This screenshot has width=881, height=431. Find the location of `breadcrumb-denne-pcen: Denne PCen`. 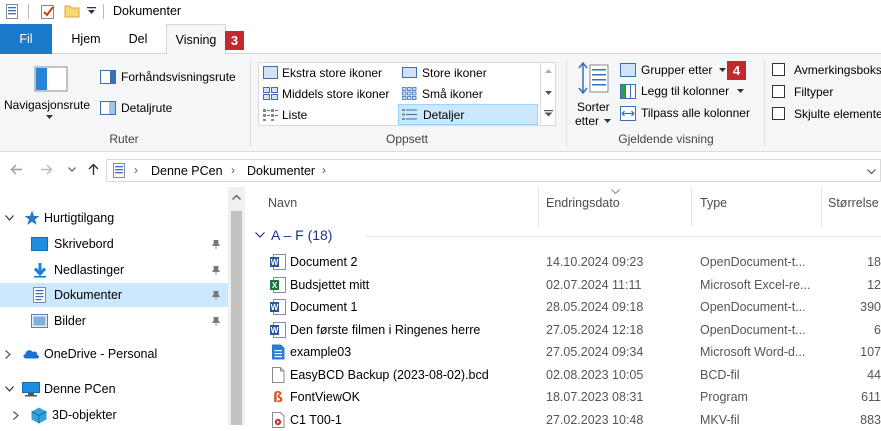

breadcrumb-denne-pcen: Denne PCen is located at coordinates (187, 171).